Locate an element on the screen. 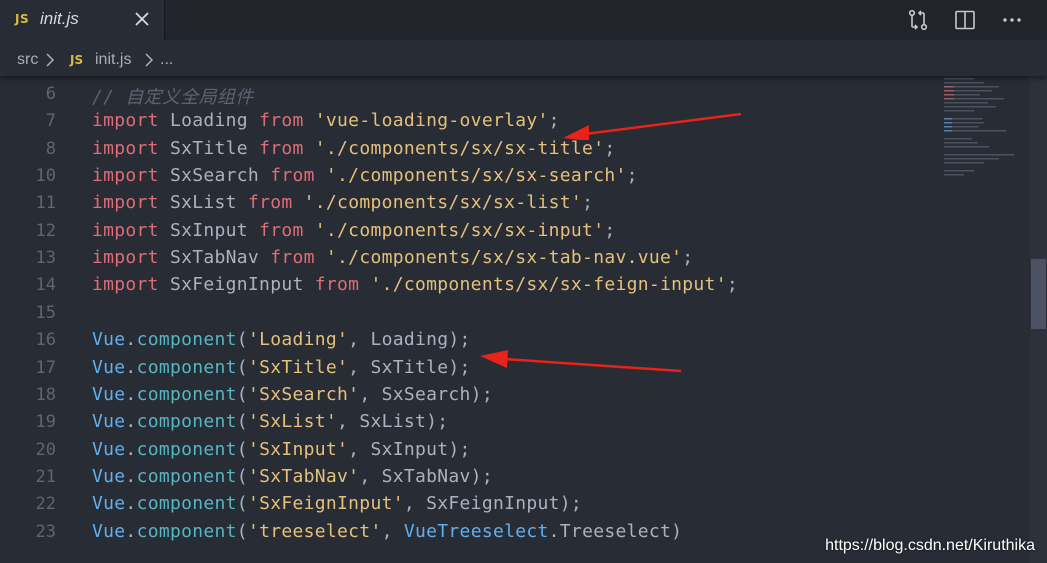  git-compare-icon is located at coordinates (918, 20).